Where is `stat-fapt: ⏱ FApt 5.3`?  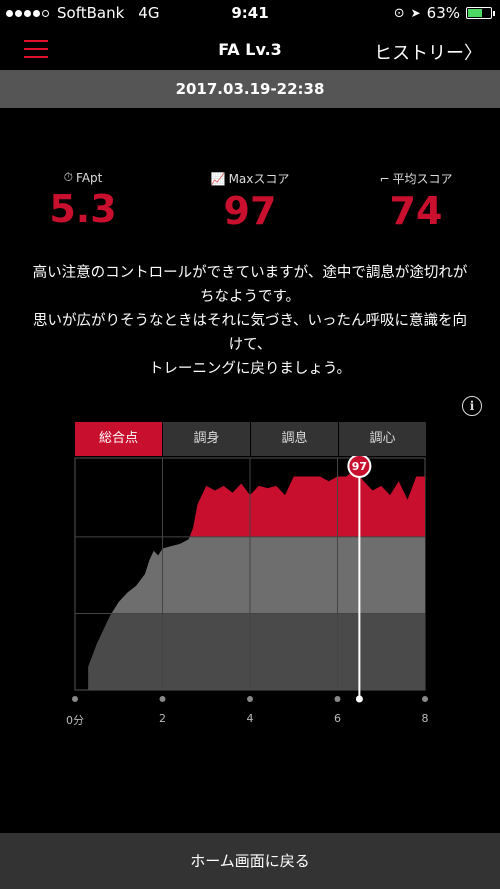
stat-fapt: ⏱ FApt 5.3 is located at coordinates (83, 200).